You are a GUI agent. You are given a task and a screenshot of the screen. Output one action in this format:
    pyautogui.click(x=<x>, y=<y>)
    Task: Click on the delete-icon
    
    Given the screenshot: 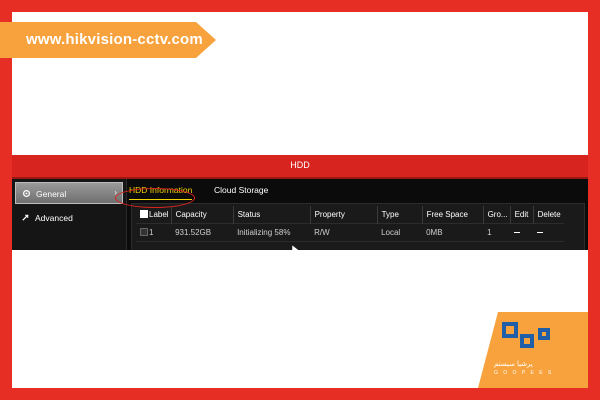 What is the action you would take?
    pyautogui.click(x=540, y=233)
    